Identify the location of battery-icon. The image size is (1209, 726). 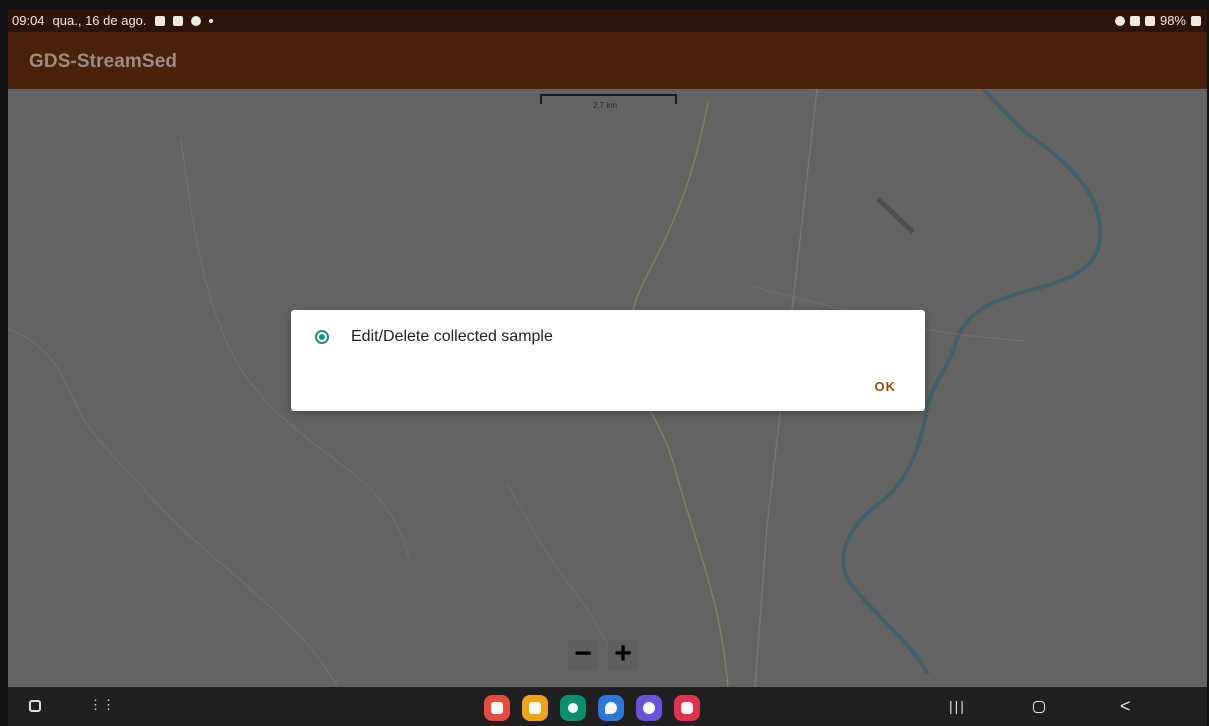
(1196, 20).